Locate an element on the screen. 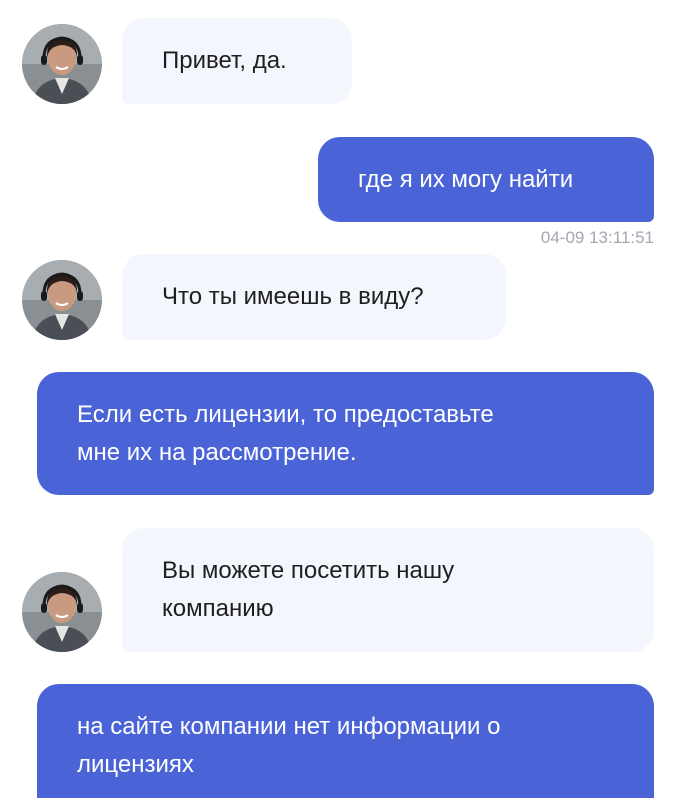 Image resolution: width=676 pixels, height=798 pixels. message-bubble-outgoing: где я их могу найти is located at coordinates (486, 179).